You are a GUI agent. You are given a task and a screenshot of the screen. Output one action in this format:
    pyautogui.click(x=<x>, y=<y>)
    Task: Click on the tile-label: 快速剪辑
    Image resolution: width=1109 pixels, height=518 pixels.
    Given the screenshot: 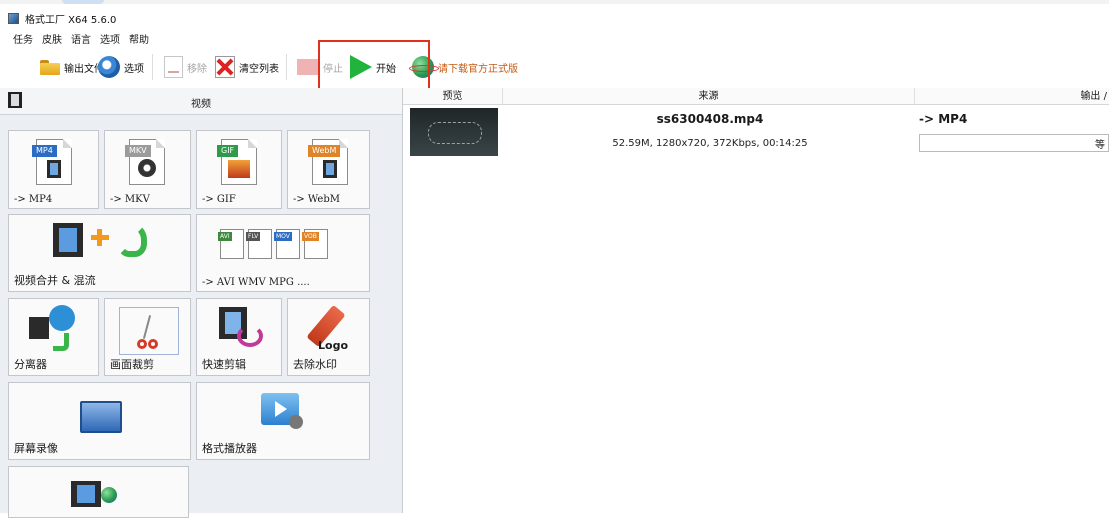 What is the action you would take?
    pyautogui.click(x=224, y=364)
    